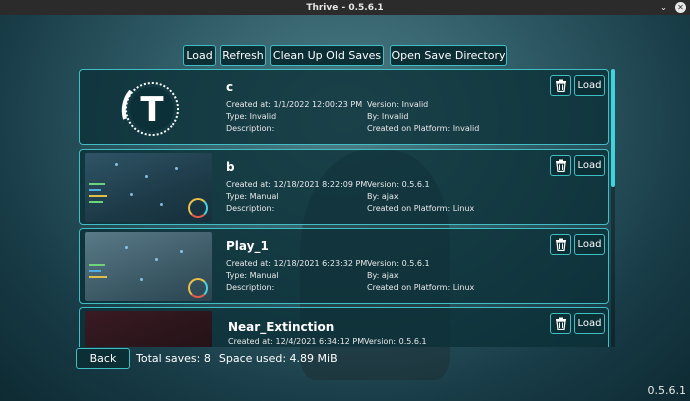  I want to click on save-created-at: Created at: 12/4/2021 6:34:12 PM, so click(296, 341).